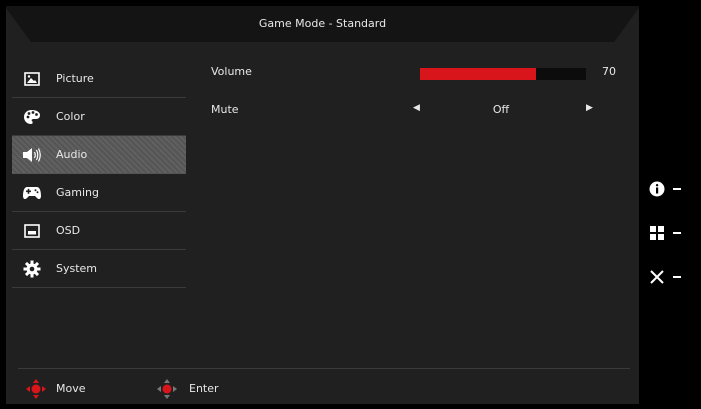  What do you see at coordinates (204, 388) in the screenshot?
I see `enter-hint-label: Enter` at bounding box center [204, 388].